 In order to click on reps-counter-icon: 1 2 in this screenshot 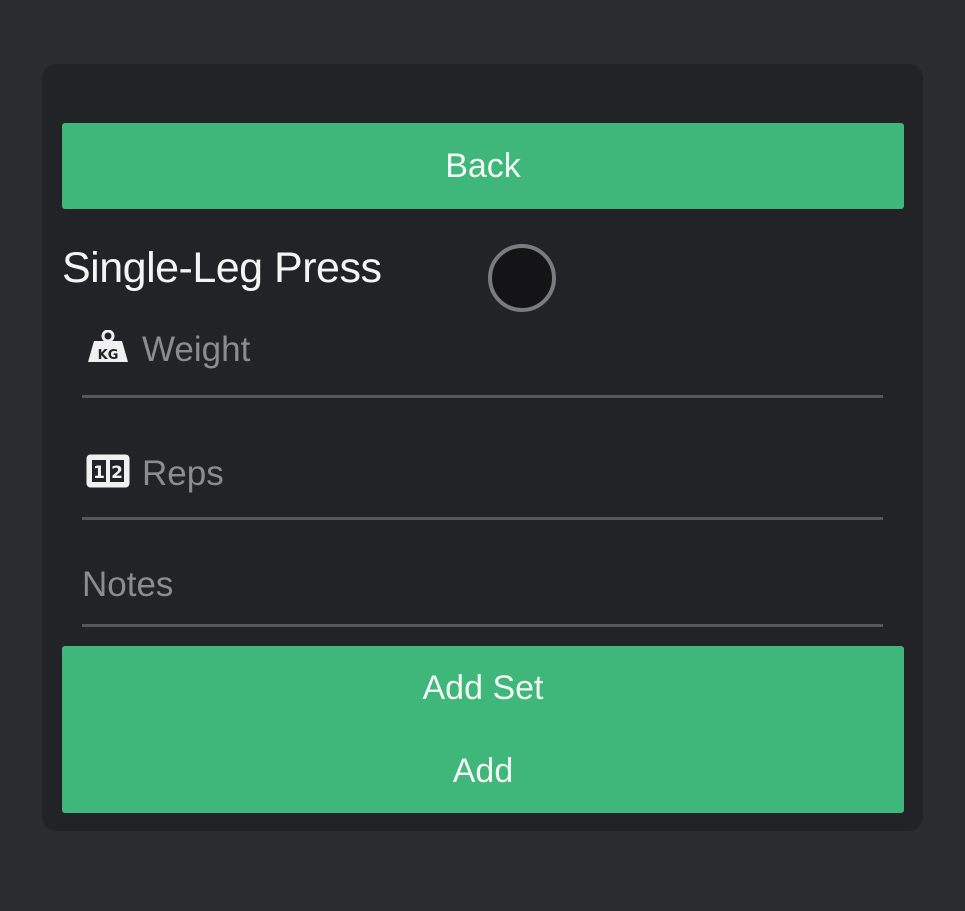, I will do `click(108, 471)`.